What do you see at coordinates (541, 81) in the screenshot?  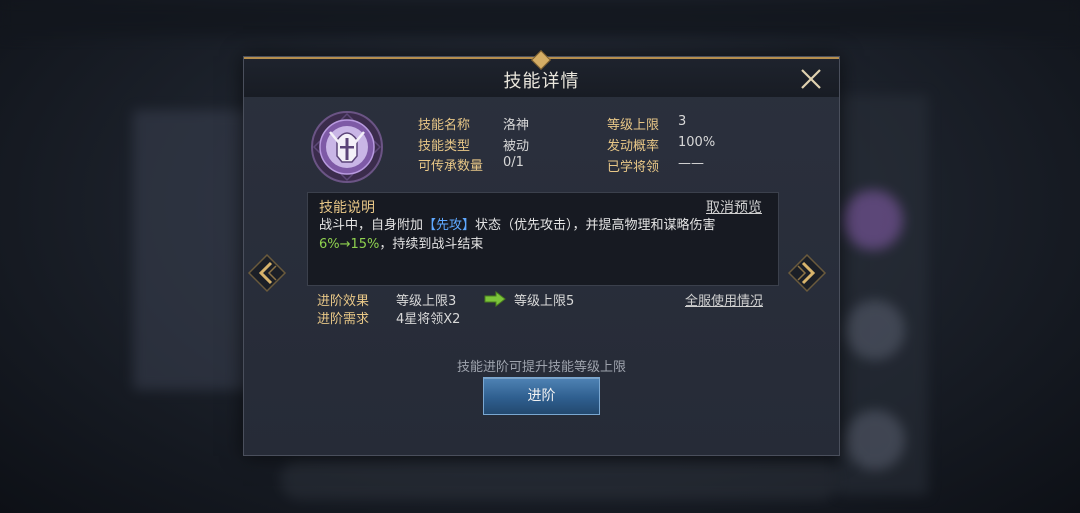 I see `dialog-title: 技能详情` at bounding box center [541, 81].